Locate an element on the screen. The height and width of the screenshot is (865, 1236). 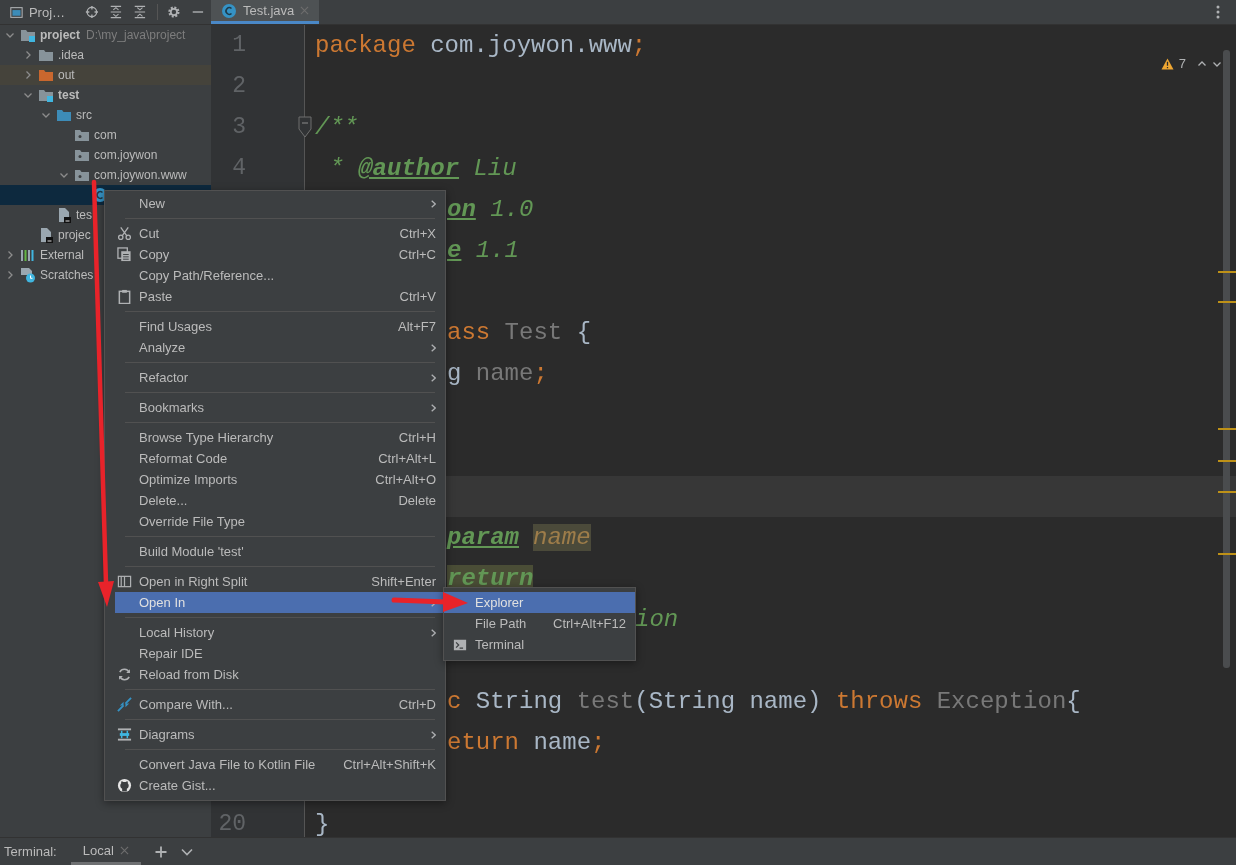
code-token: Test is located at coordinates (533, 332).